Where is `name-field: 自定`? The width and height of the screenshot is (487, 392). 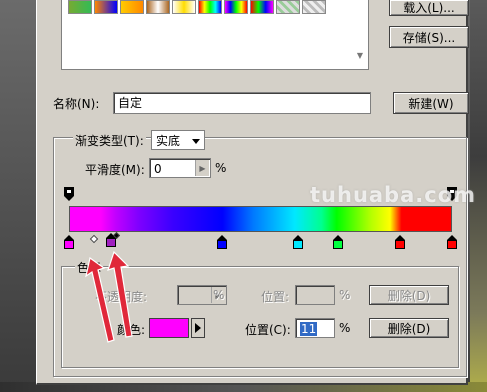 name-field: 自定 is located at coordinates (242, 103).